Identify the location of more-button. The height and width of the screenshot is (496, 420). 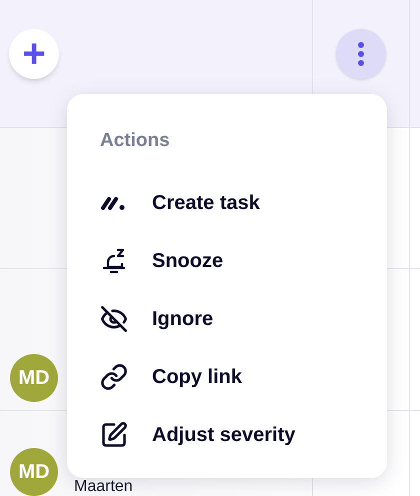
(361, 54).